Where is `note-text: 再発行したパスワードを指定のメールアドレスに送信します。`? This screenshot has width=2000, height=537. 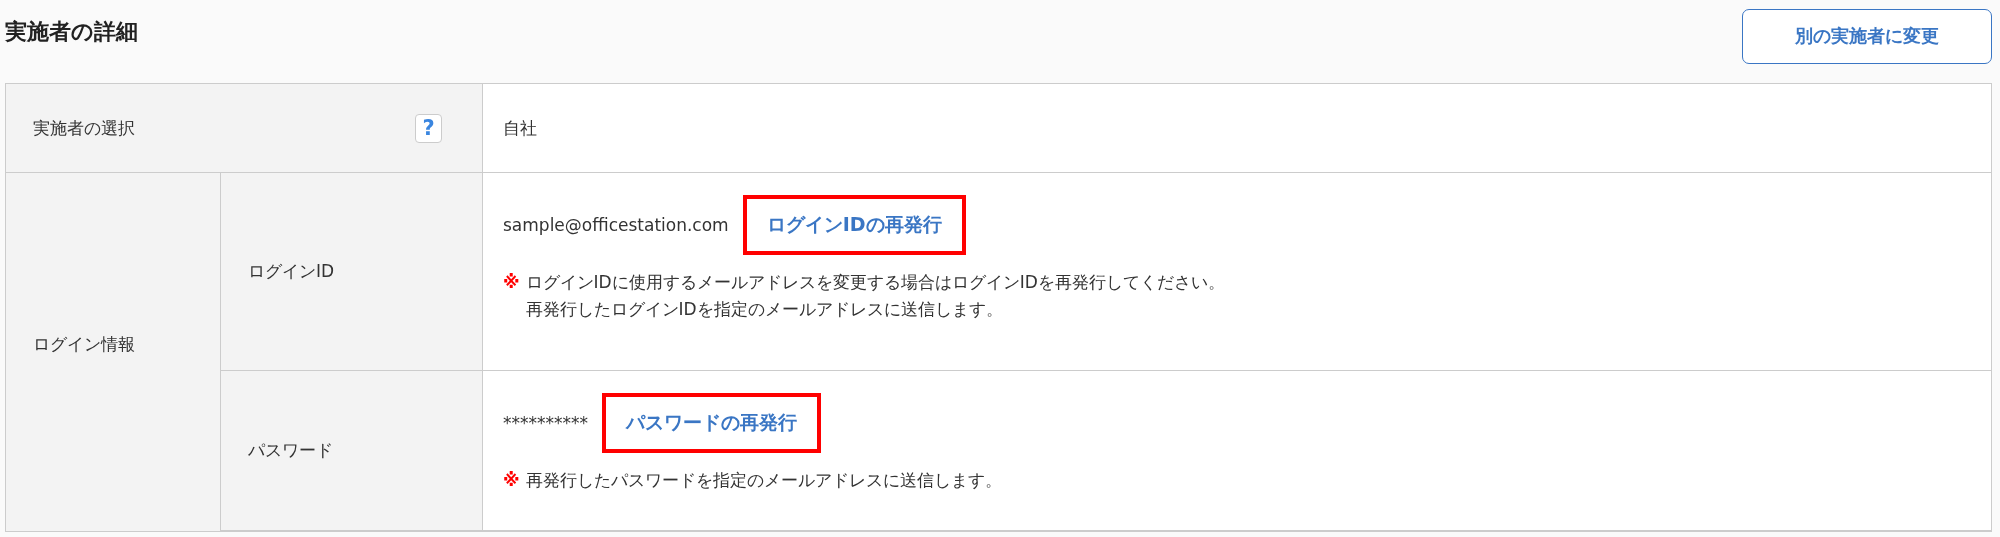
note-text: 再発行したパスワードを指定のメールアドレスに送信します。 is located at coordinates (763, 480).